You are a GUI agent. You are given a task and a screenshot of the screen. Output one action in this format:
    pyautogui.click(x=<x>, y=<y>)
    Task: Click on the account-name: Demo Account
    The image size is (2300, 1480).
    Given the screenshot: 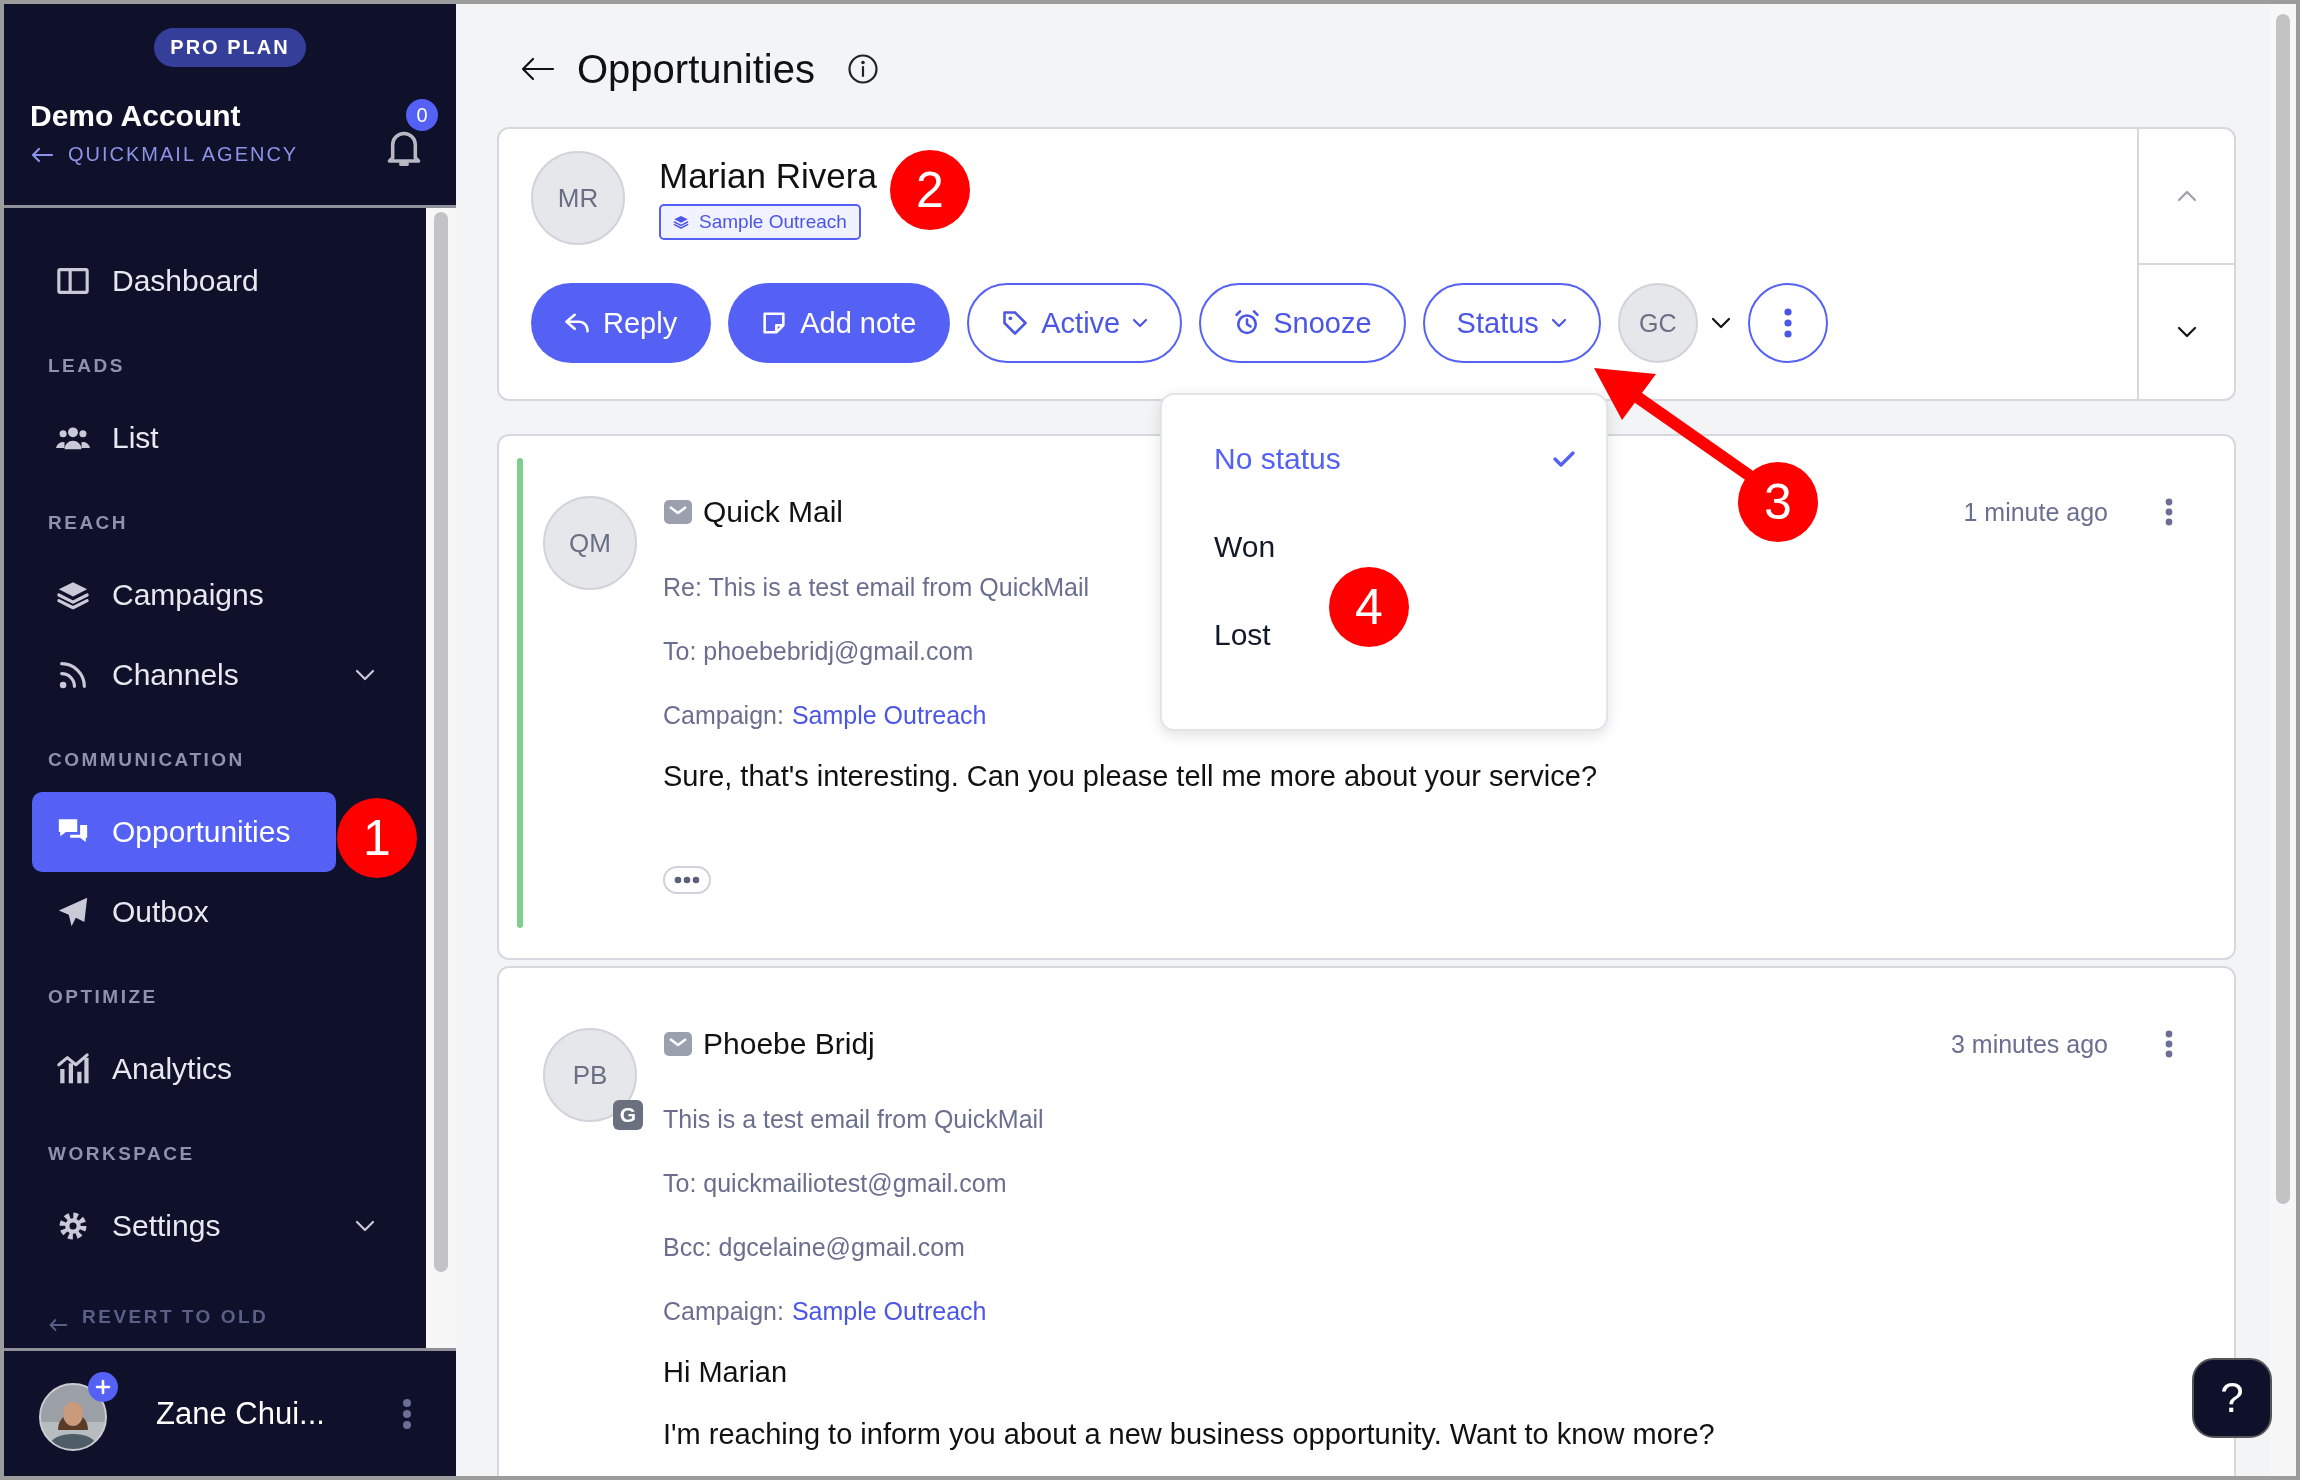 What is the action you would take?
    pyautogui.click(x=136, y=116)
    